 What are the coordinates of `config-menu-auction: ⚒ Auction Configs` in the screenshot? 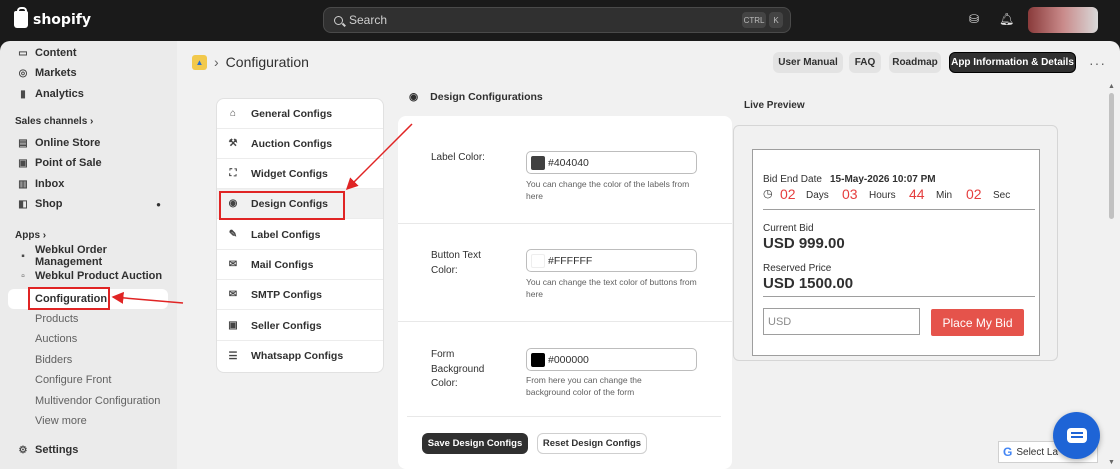 It's located at (300, 144).